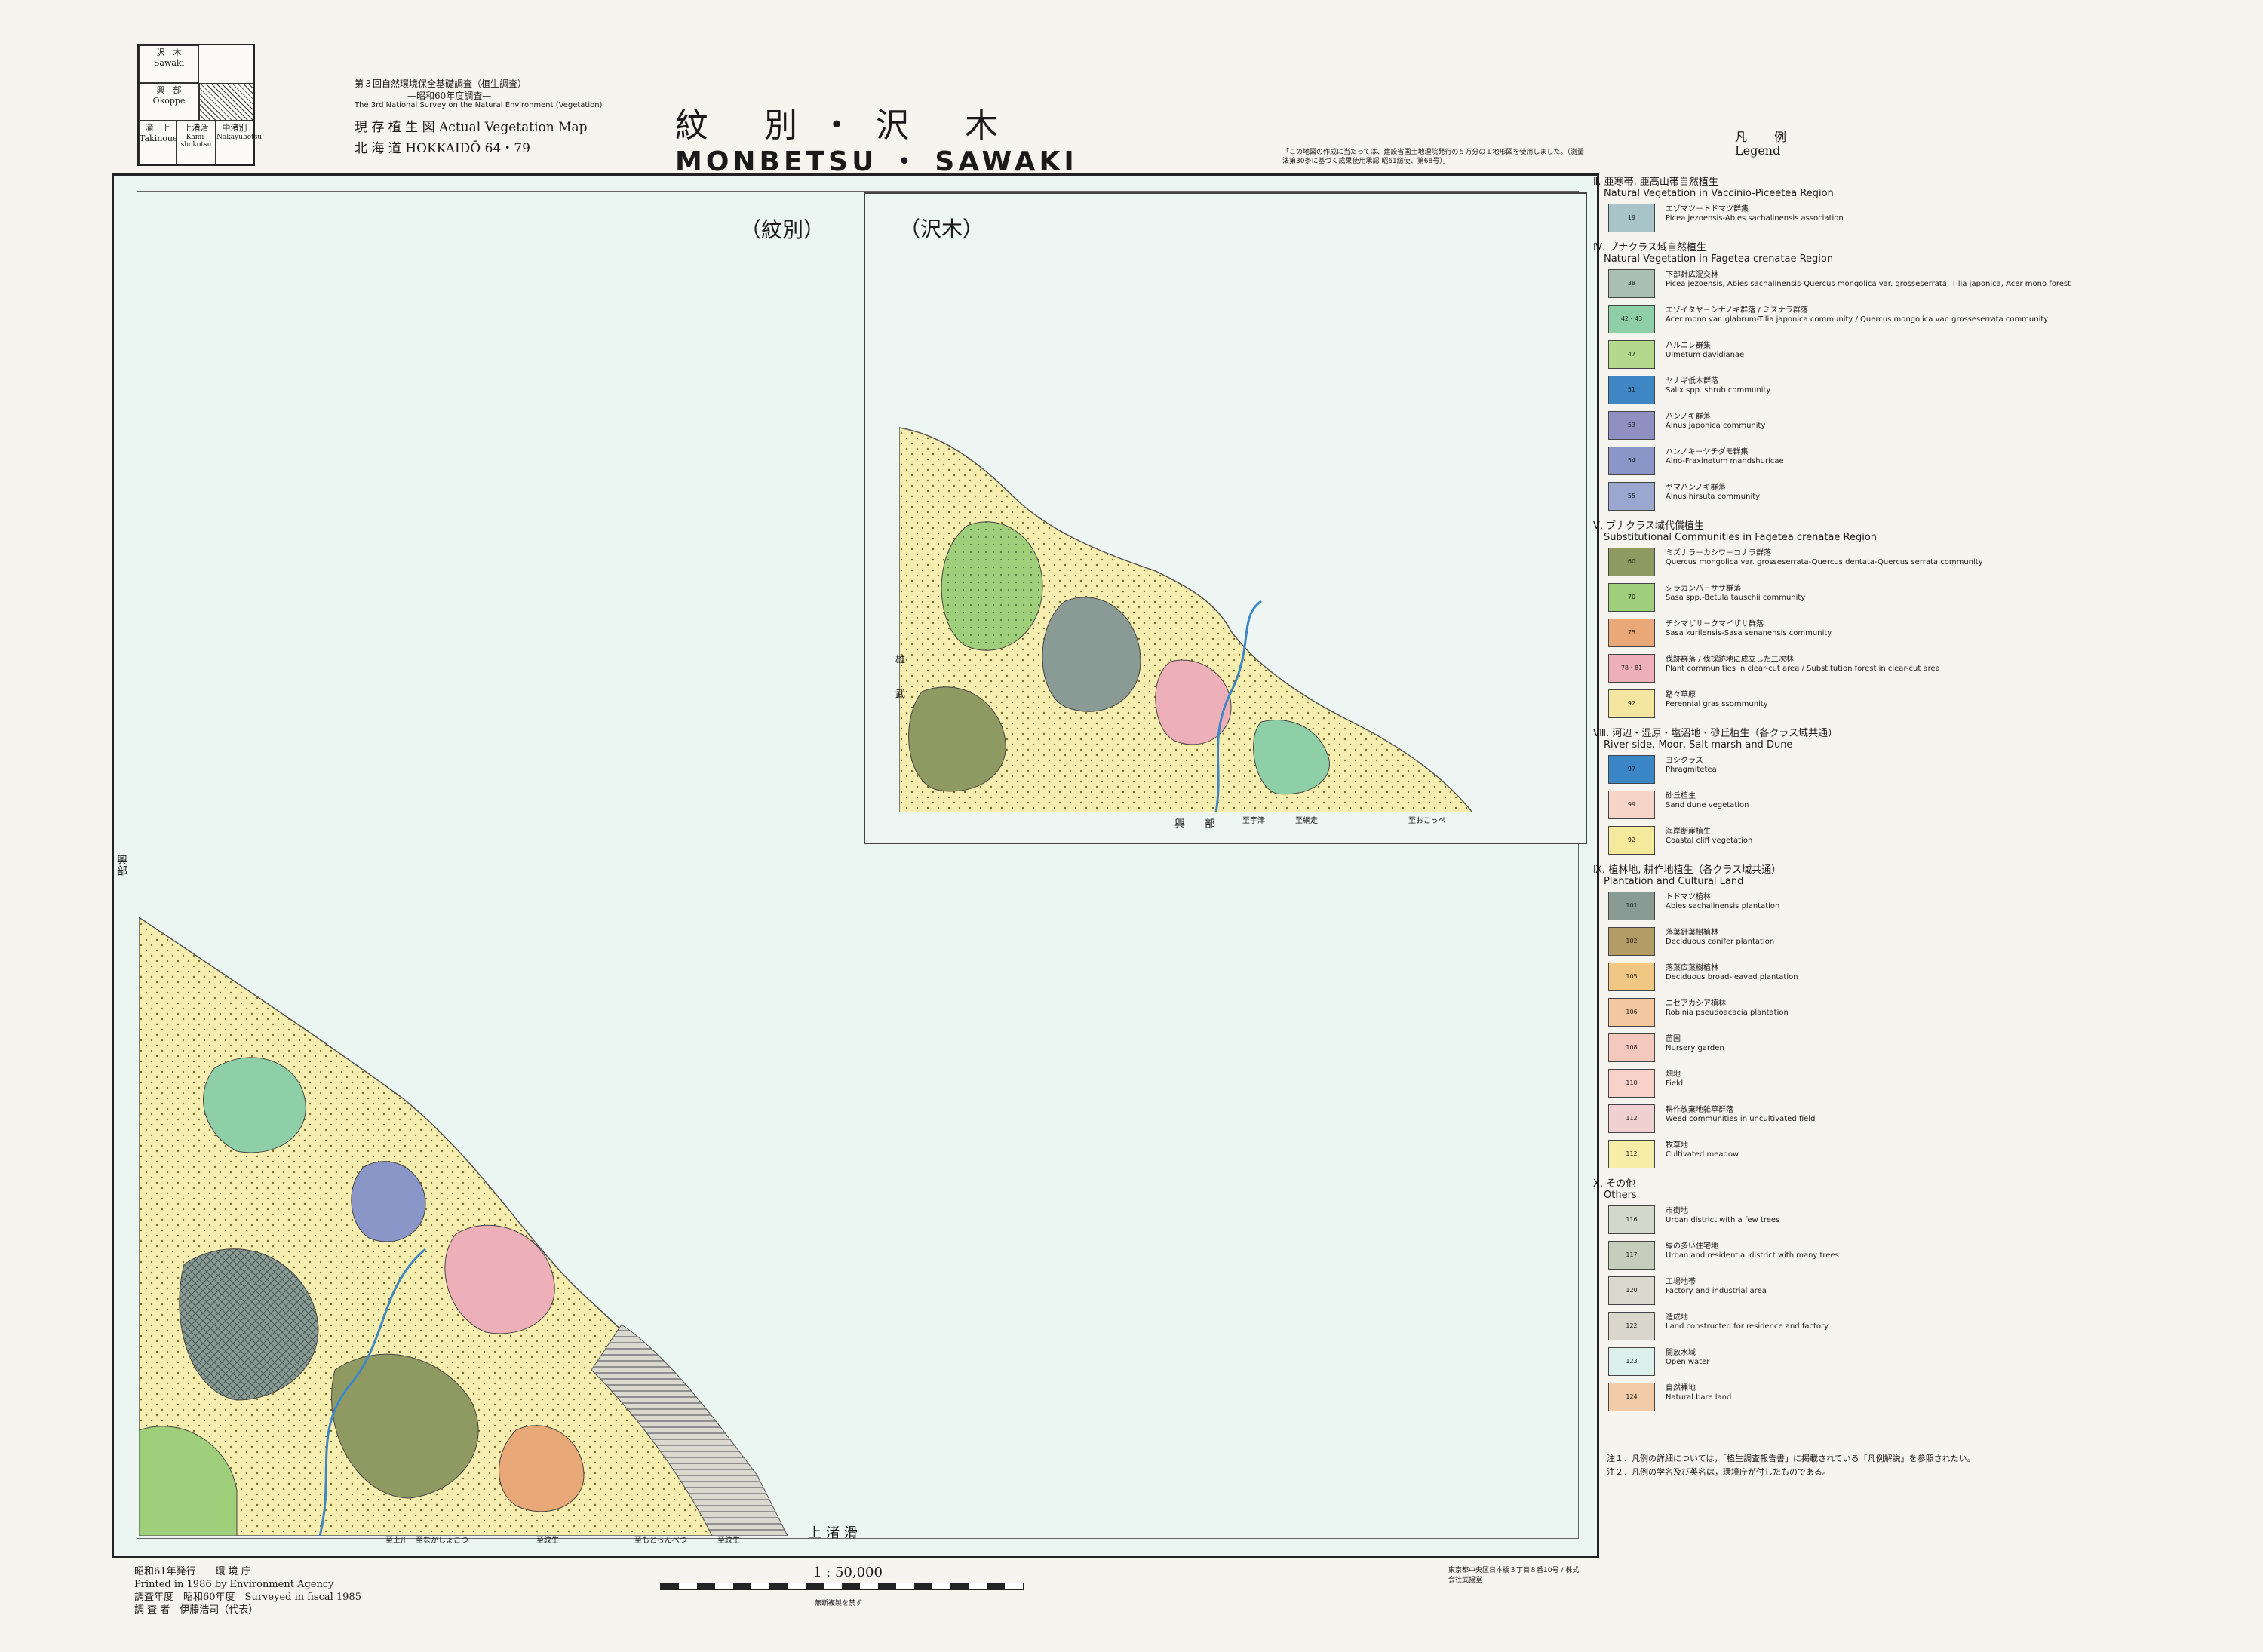 The width and height of the screenshot is (2263, 1652). I want to click on legend-item-jp: 路々草原, so click(1681, 695).